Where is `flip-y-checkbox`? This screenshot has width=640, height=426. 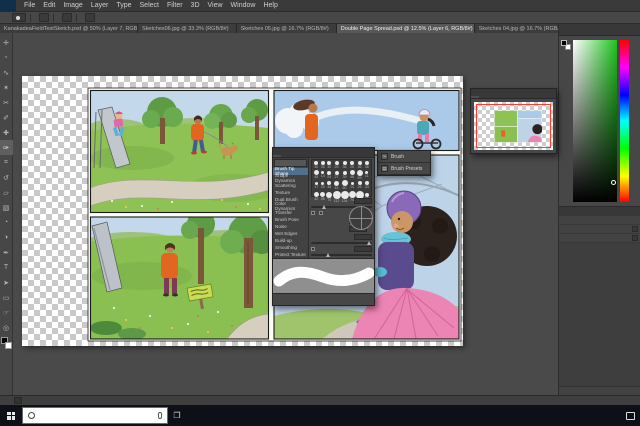
flip-y-checkbox is located at coordinates (321, 213).